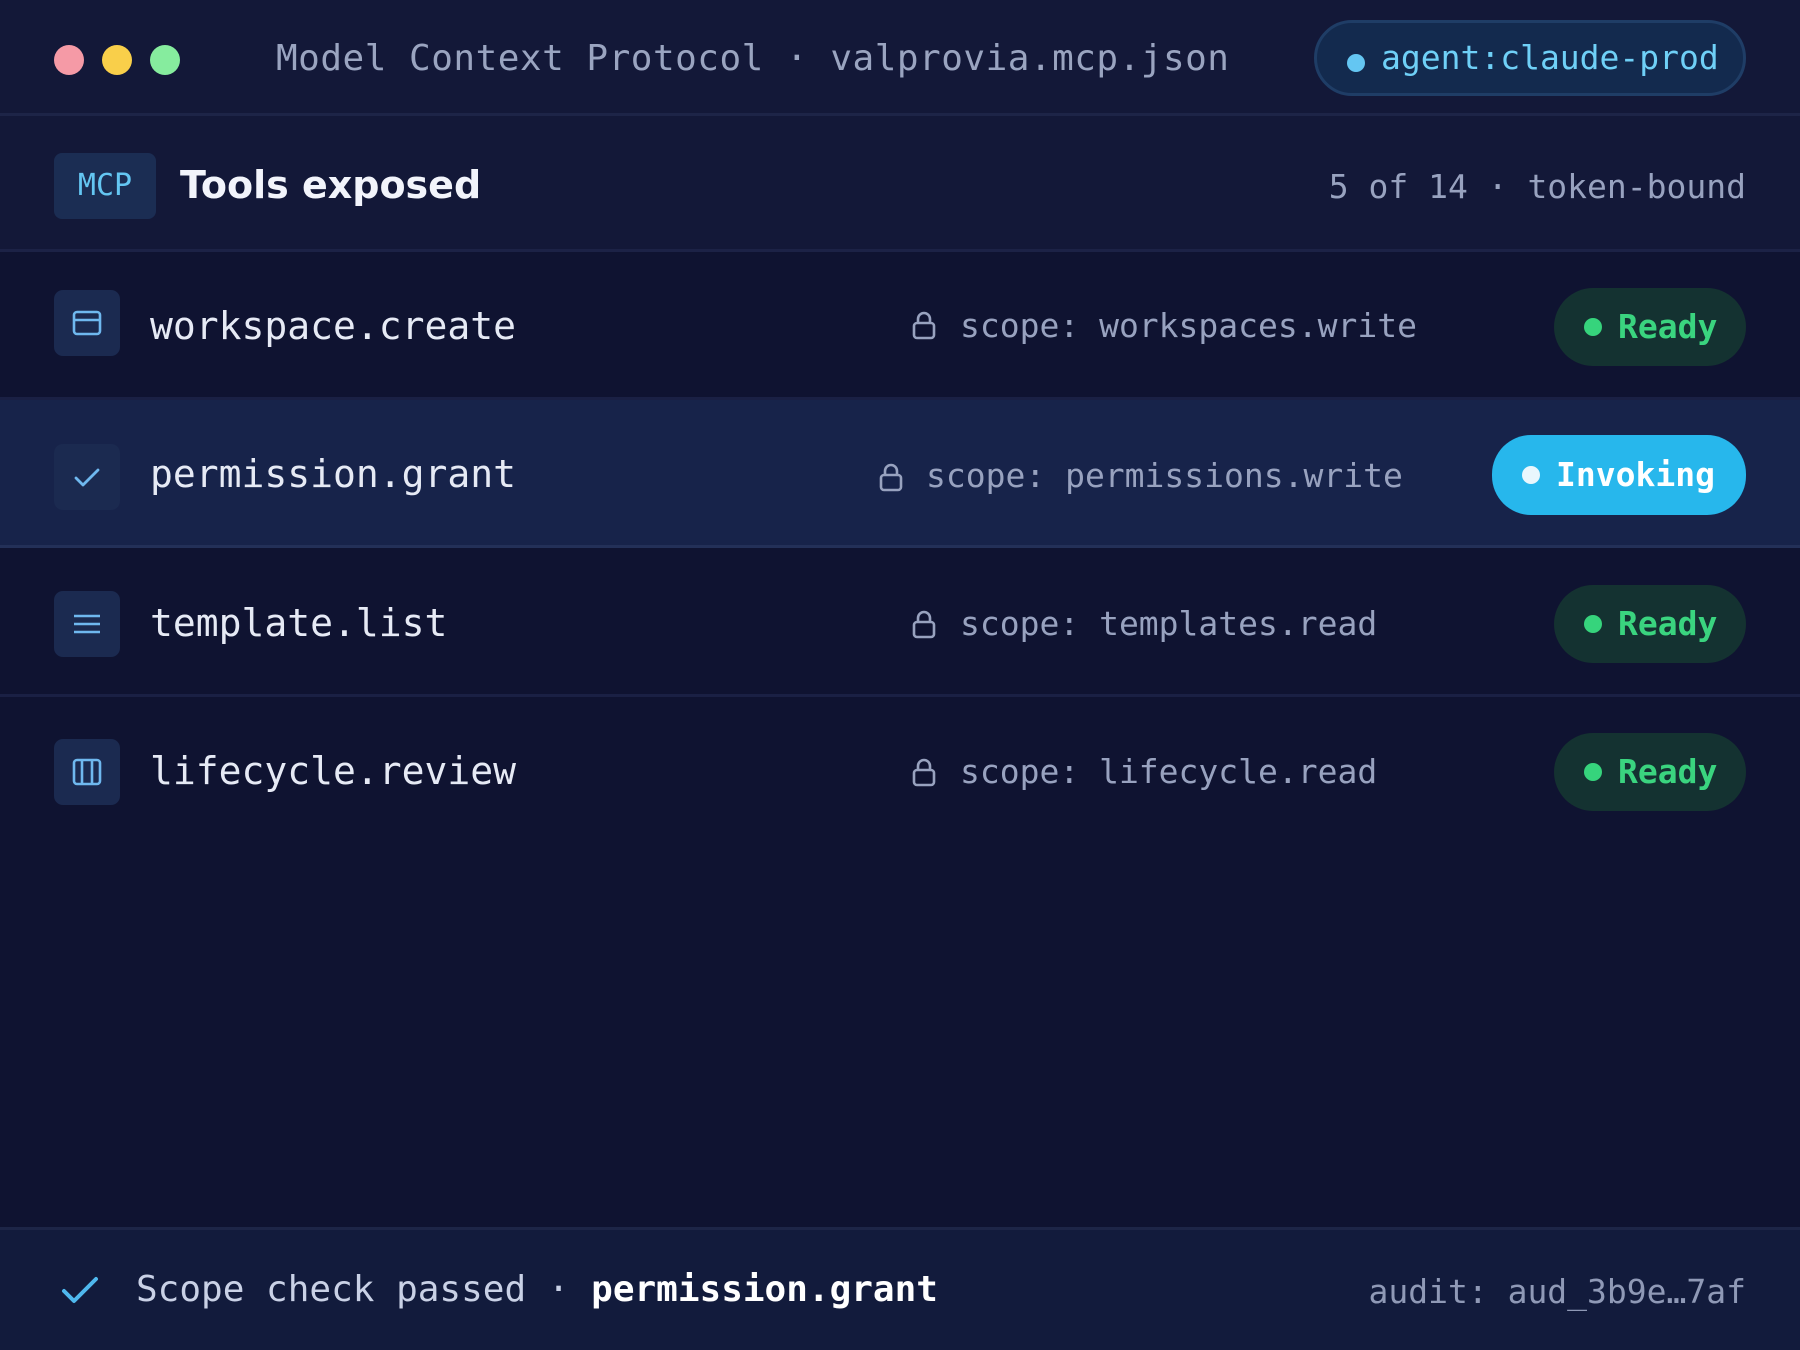  Describe the element at coordinates (87, 624) in the screenshot. I see `list-icon` at that location.